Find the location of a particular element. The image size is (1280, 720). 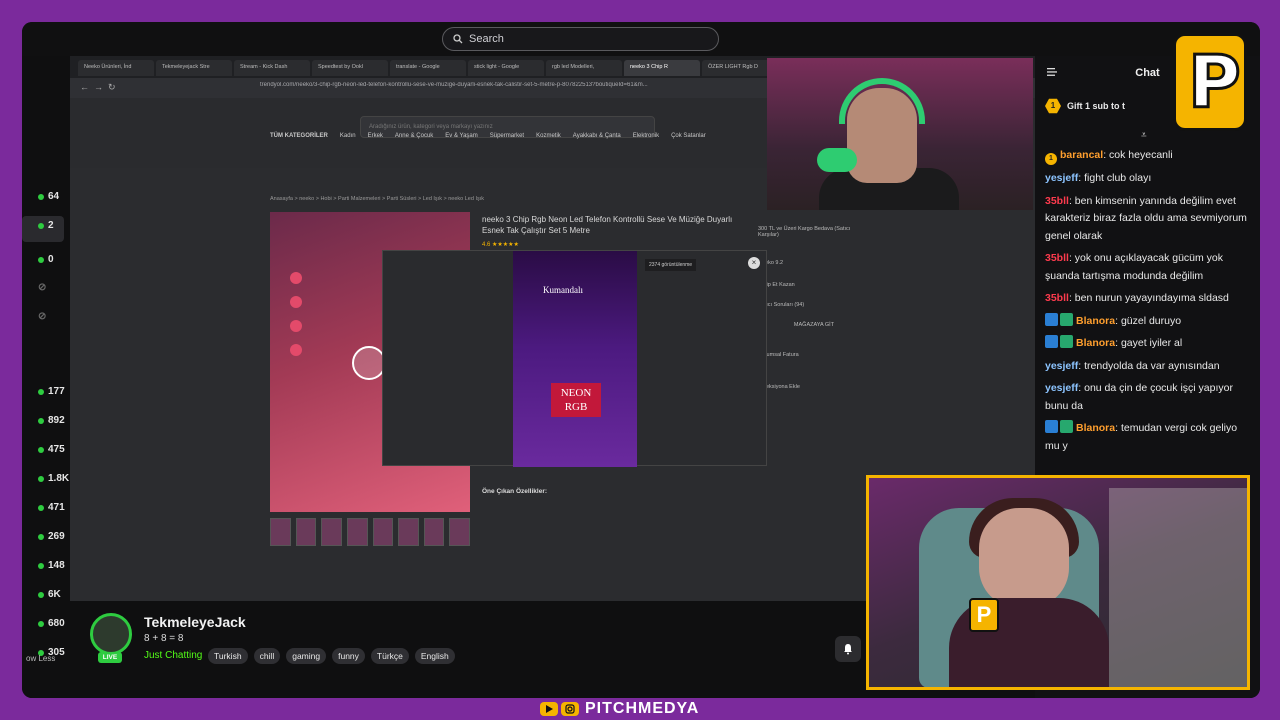

offline-icon: ⊘ is located at coordinates (42, 287).